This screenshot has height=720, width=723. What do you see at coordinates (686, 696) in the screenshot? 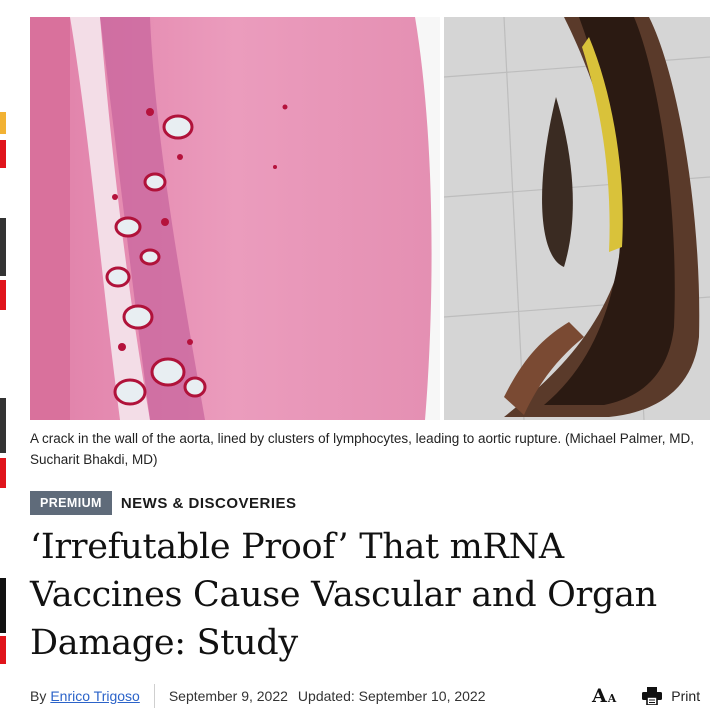
I see `print-label: Print` at bounding box center [686, 696].